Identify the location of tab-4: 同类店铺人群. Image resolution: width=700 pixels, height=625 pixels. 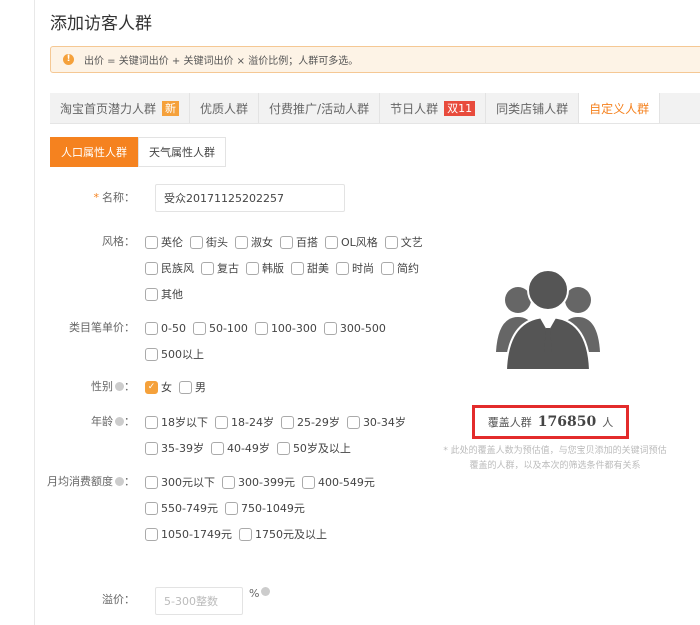
(533, 108).